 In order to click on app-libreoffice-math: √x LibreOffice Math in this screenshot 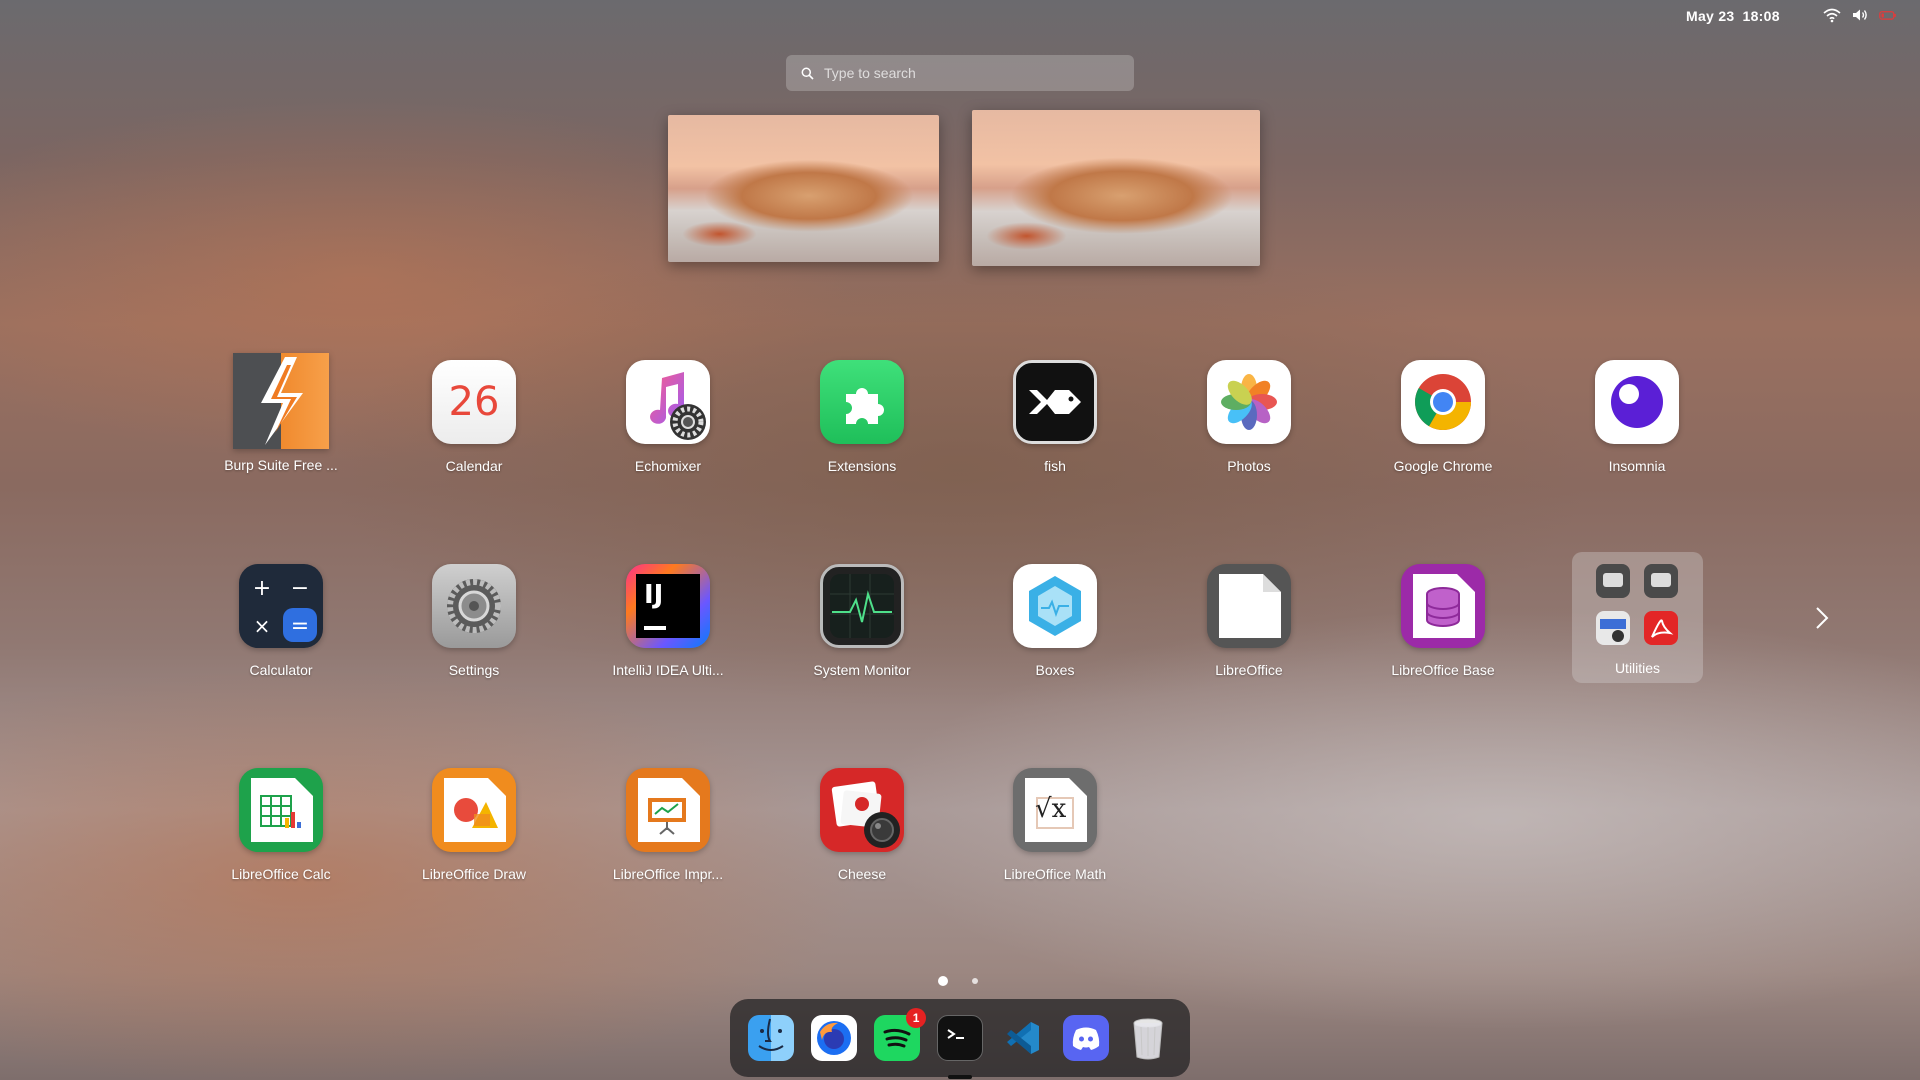, I will do `click(1055, 825)`.